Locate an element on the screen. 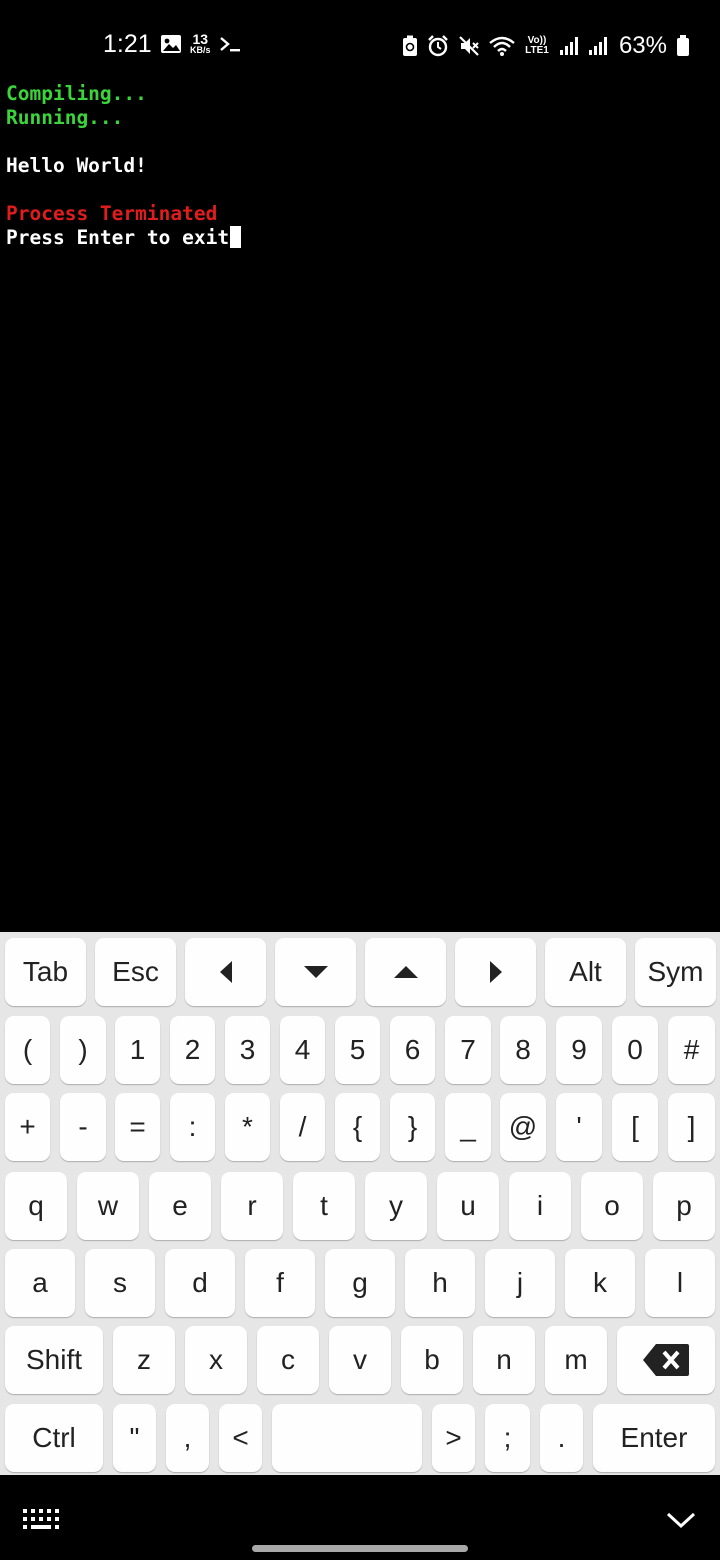 The height and width of the screenshot is (1560, 720). key-asterisk: * is located at coordinates (247, 1127).